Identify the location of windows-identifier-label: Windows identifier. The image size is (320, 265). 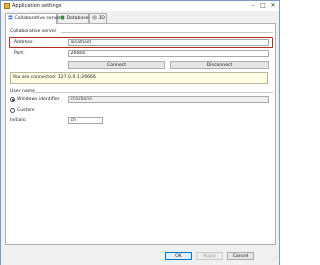
(38, 99).